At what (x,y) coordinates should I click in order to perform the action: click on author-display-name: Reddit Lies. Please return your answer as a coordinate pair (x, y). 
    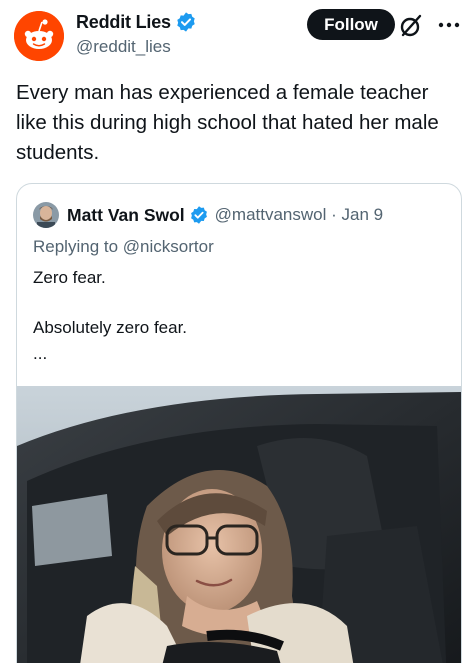
    Looking at the image, I should click on (123, 22).